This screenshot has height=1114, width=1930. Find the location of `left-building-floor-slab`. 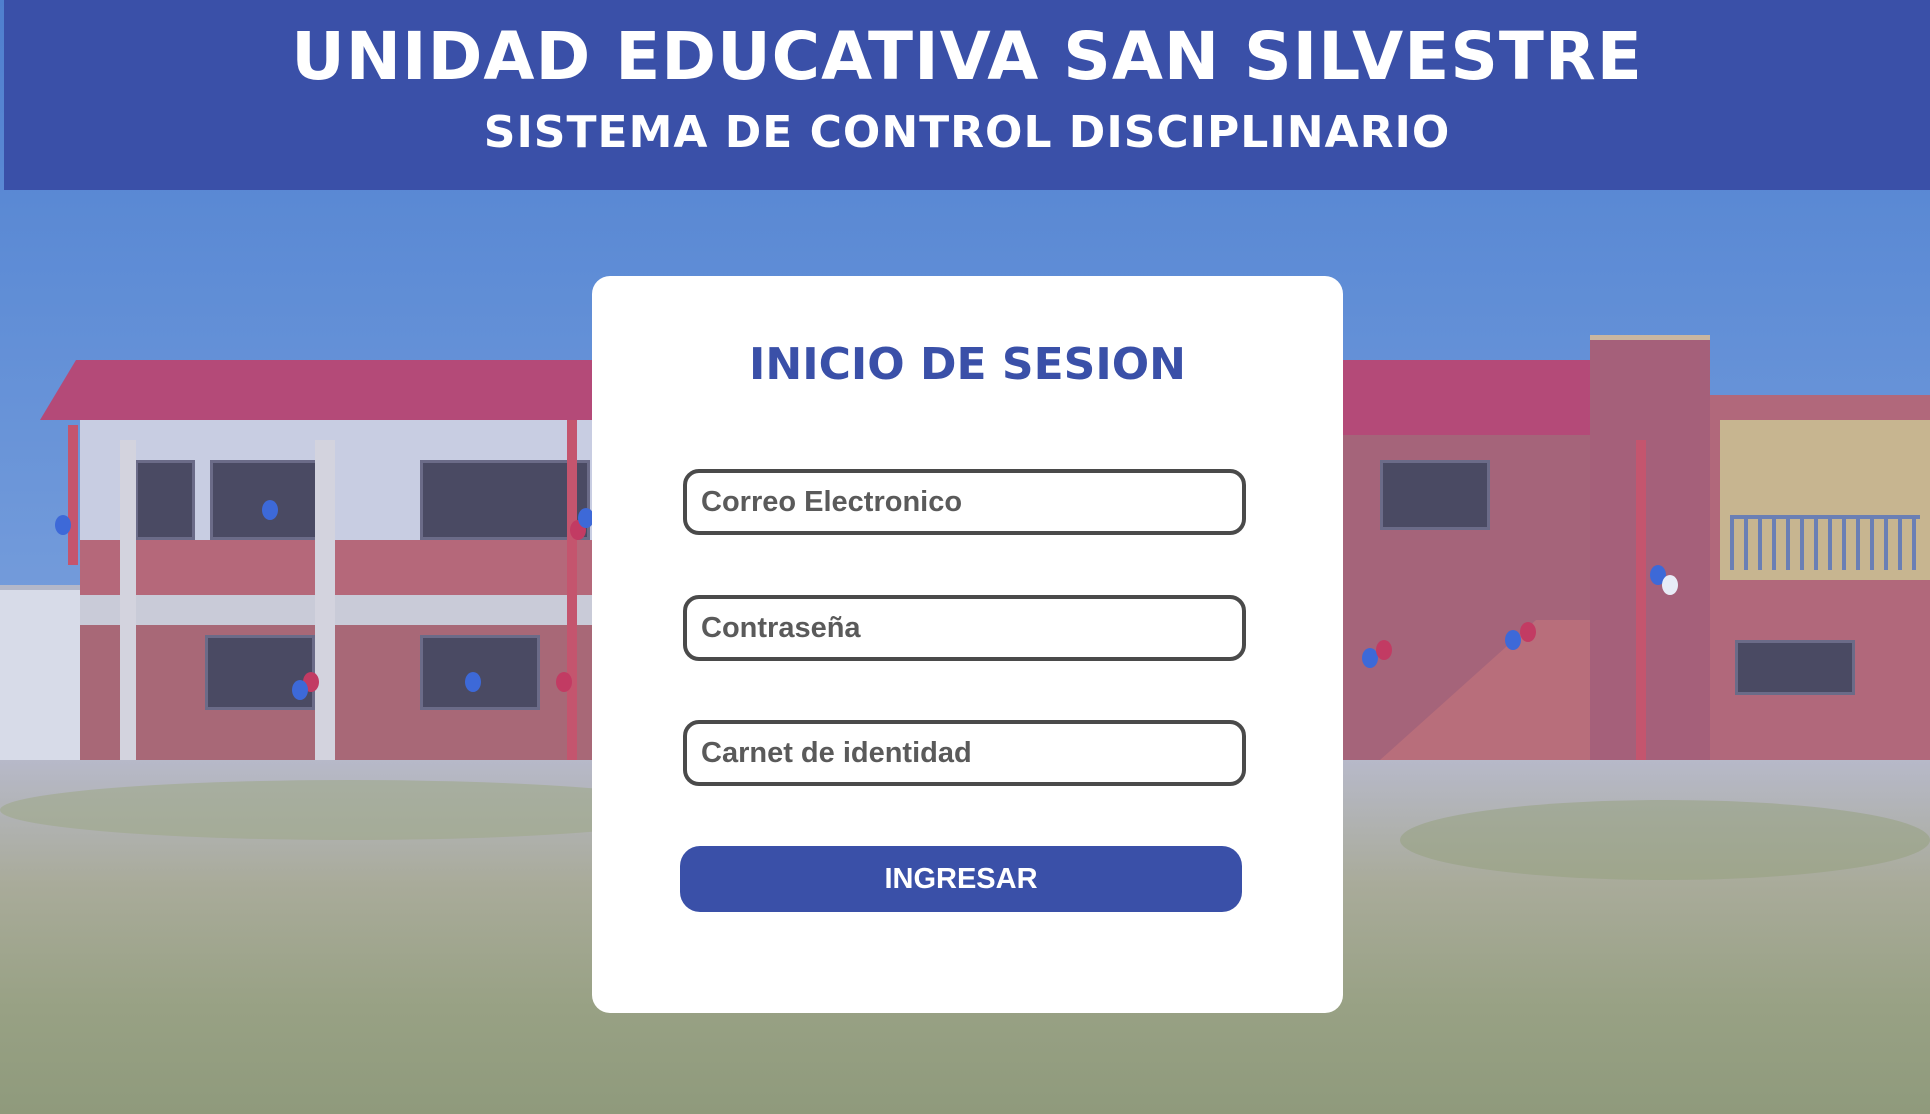

left-building-floor-slab is located at coordinates (360, 610).